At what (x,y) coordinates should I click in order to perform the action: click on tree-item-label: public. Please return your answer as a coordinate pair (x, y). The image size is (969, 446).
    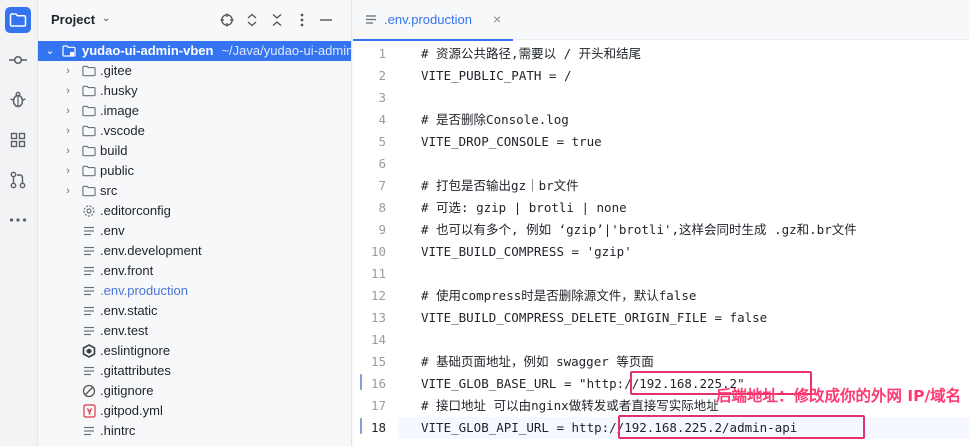
    Looking at the image, I should click on (117, 170).